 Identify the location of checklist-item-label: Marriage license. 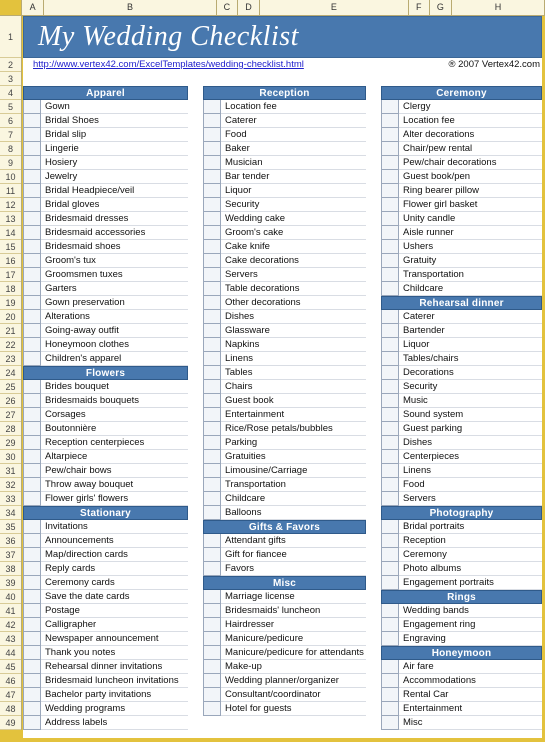
(293, 597).